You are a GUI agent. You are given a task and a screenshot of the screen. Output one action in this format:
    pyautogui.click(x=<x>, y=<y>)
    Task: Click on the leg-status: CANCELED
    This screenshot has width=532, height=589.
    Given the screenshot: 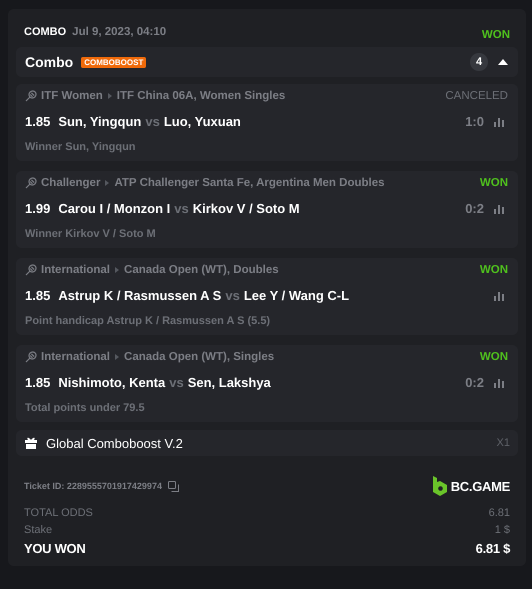 What is the action you would take?
    pyautogui.click(x=476, y=96)
    